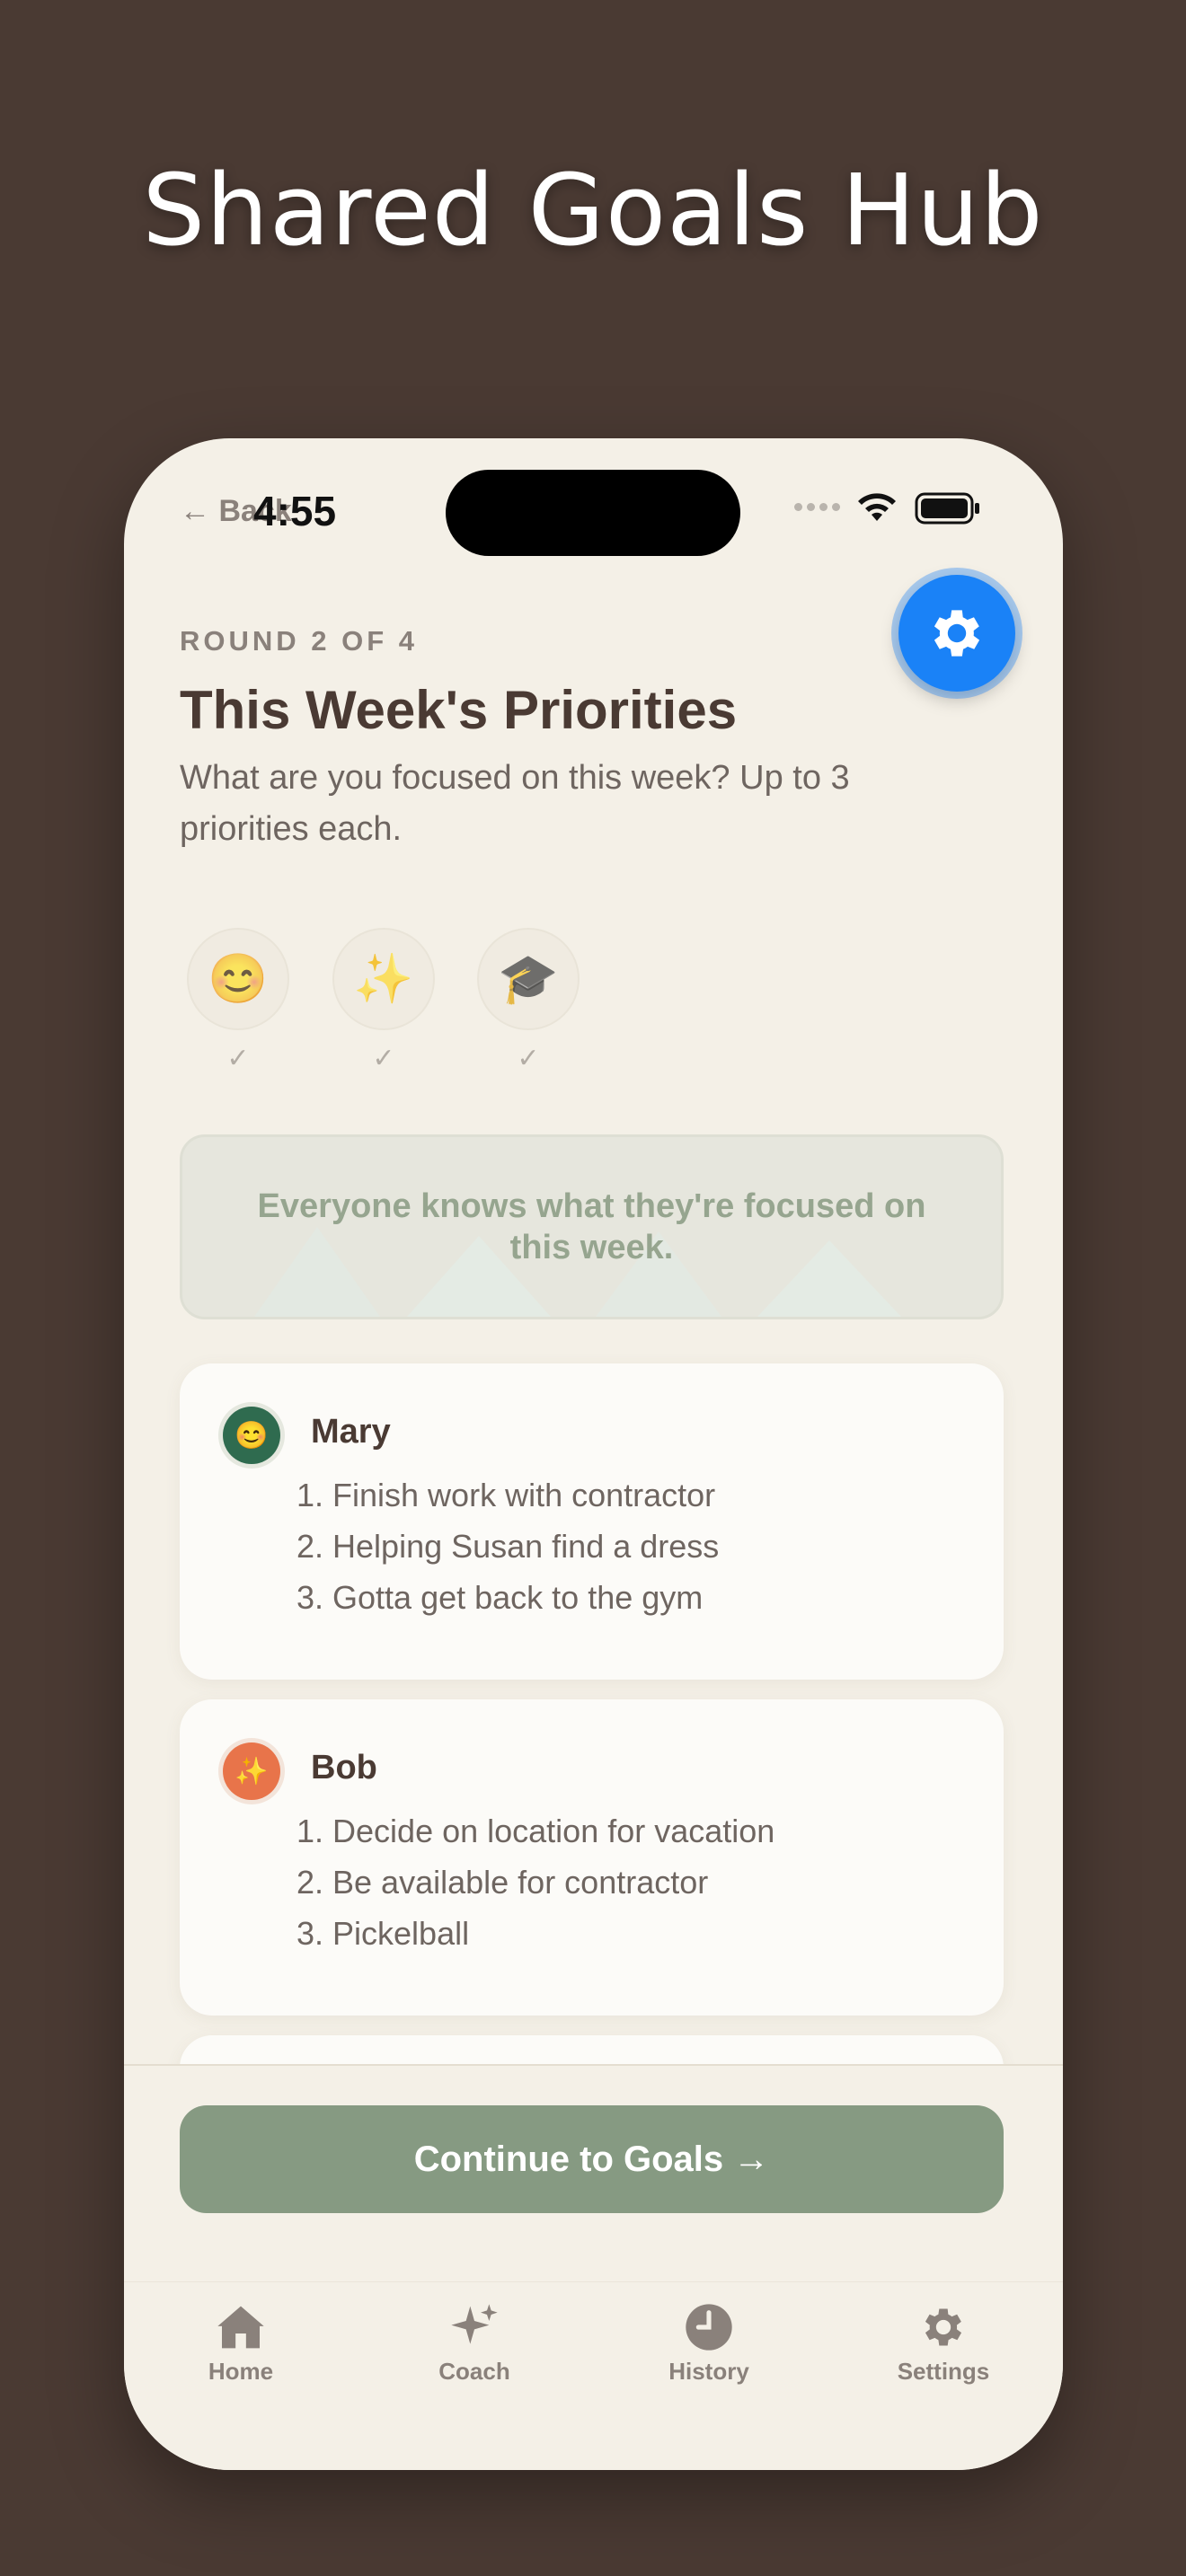  What do you see at coordinates (500, 1597) in the screenshot?
I see `list-item: 3. Gotta get back to the gym` at bounding box center [500, 1597].